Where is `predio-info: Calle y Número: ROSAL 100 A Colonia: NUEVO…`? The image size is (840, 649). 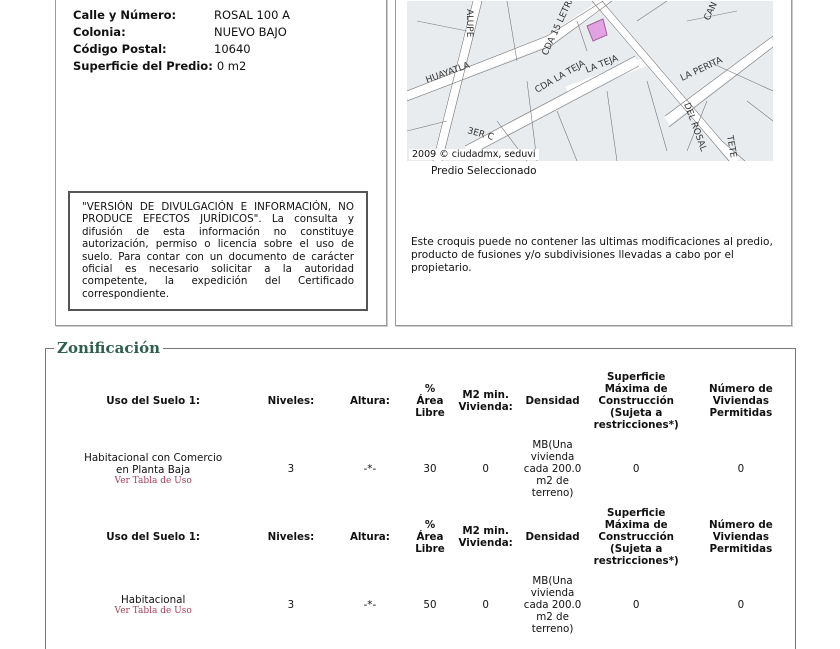 predio-info: Calle y Número: ROSAL 100 A Colonia: NUEVO… is located at coordinates (181, 41).